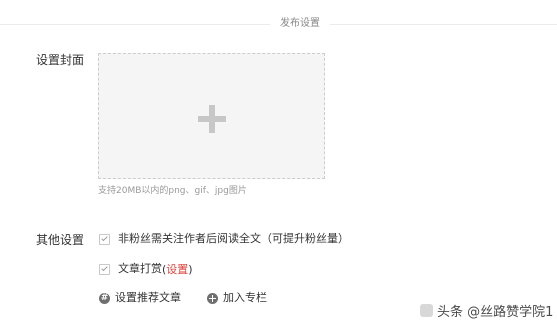  I want to click on follow-to-read-checkbox, so click(104, 239).